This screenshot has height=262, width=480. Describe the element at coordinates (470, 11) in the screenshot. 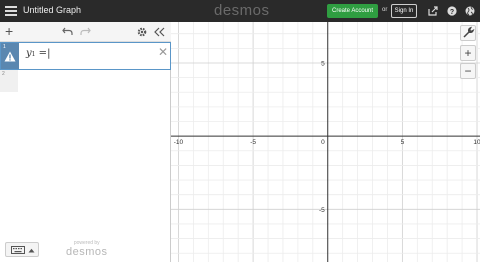

I see `globe-icon` at that location.